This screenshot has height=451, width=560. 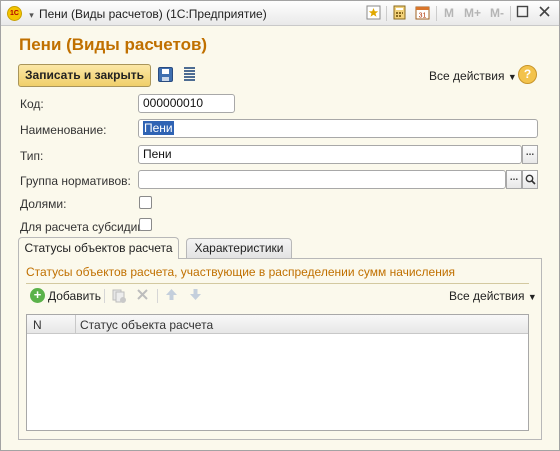 I want to click on tab-statuses: Статусы объектов расчета, so click(x=98, y=248).